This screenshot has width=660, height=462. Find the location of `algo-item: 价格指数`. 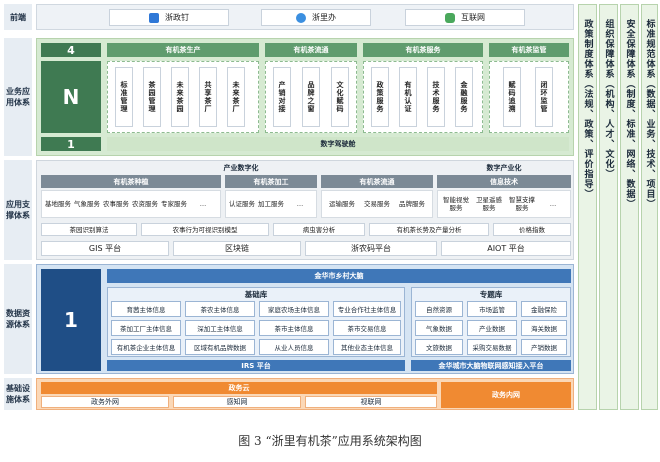

algo-item: 价格指数 is located at coordinates (532, 229).